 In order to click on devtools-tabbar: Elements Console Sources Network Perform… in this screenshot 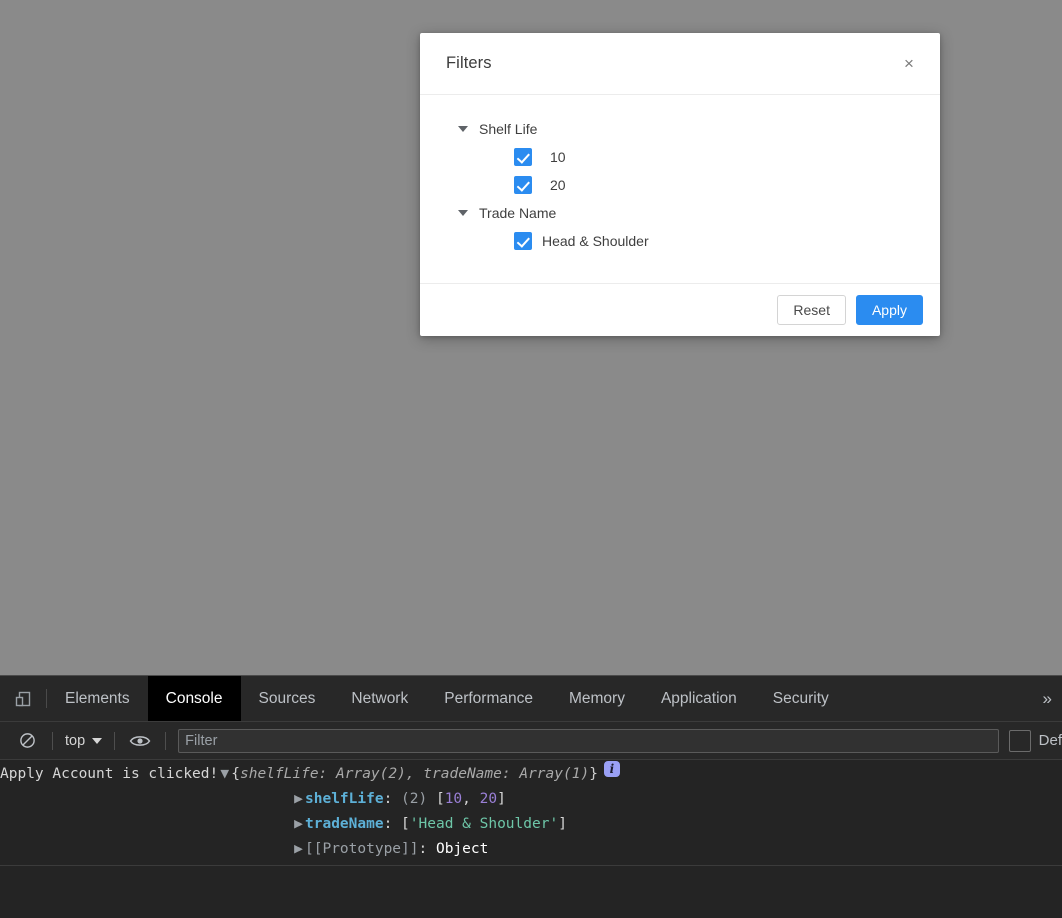, I will do `click(531, 699)`.